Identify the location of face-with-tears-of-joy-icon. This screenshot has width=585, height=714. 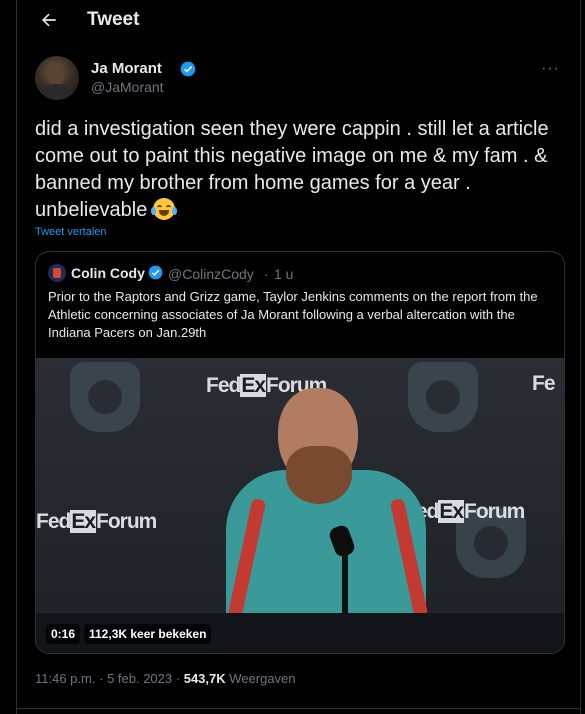
(163, 209).